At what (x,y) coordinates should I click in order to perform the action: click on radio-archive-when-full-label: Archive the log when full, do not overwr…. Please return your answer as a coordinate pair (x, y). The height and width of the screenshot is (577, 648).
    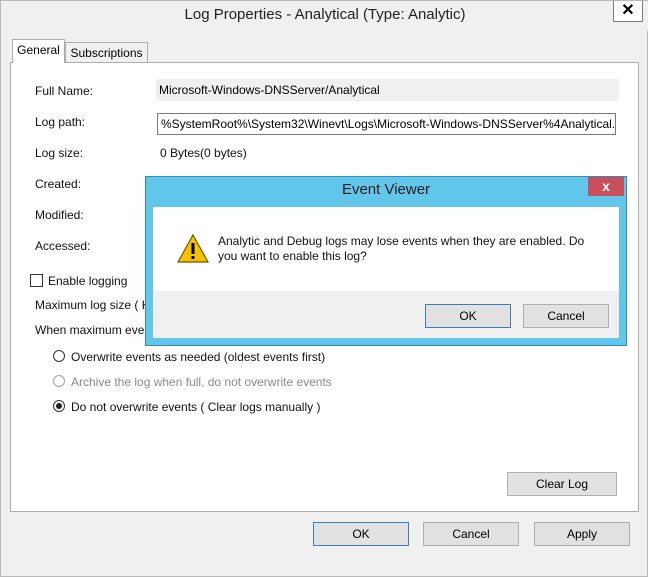
    Looking at the image, I should click on (201, 382).